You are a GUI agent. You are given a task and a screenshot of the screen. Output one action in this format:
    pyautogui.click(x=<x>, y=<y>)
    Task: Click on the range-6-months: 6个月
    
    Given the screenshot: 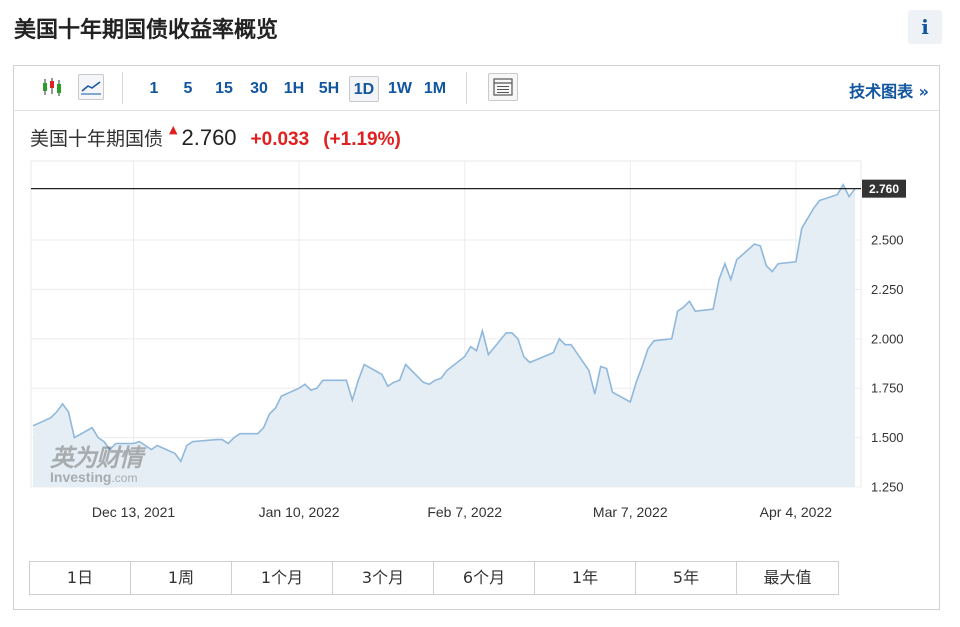 What is the action you would take?
    pyautogui.click(x=484, y=578)
    